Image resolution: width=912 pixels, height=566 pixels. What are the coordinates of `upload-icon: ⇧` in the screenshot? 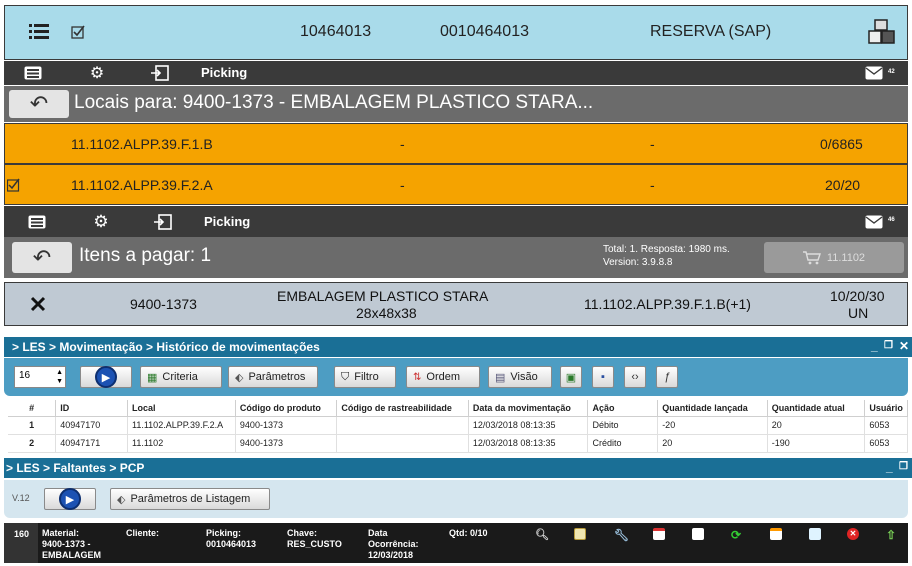 It's located at (892, 535).